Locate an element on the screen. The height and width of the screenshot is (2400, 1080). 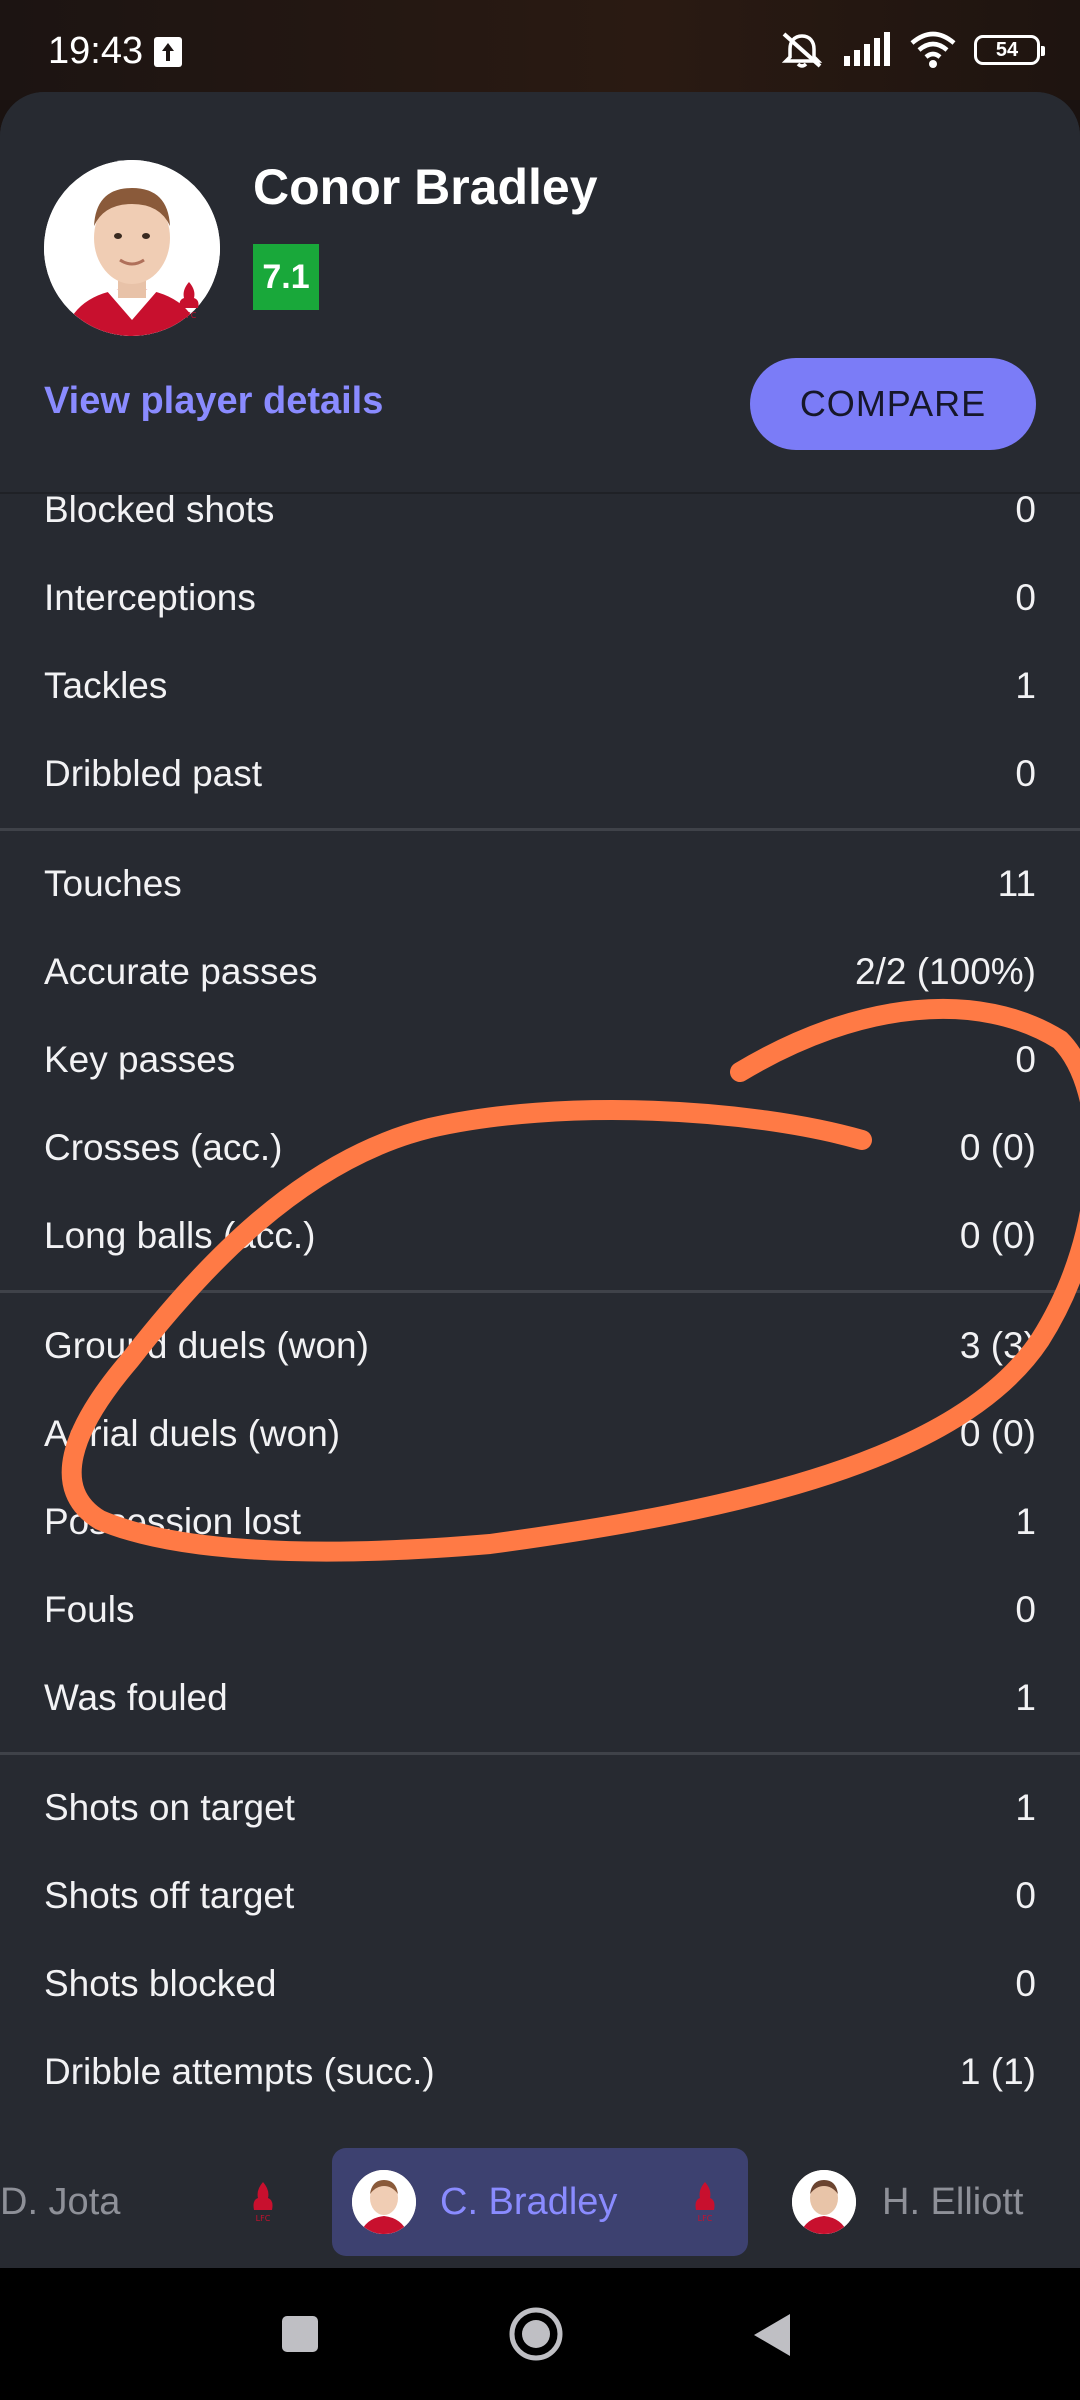
player-tab-bradley: C. Bradley LFC is located at coordinates (540, 2202).